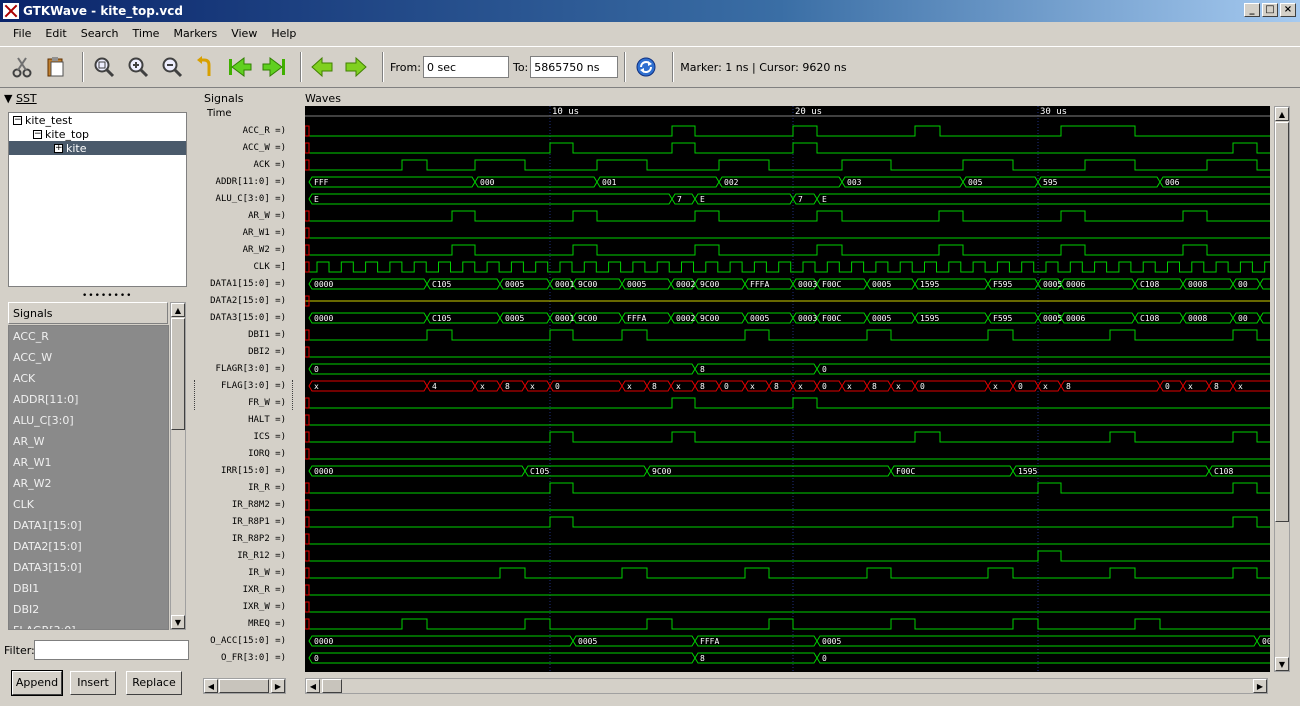 Image resolution: width=1300 pixels, height=706 pixels. What do you see at coordinates (240, 67) in the screenshot?
I see `jump-start-icon` at bounding box center [240, 67].